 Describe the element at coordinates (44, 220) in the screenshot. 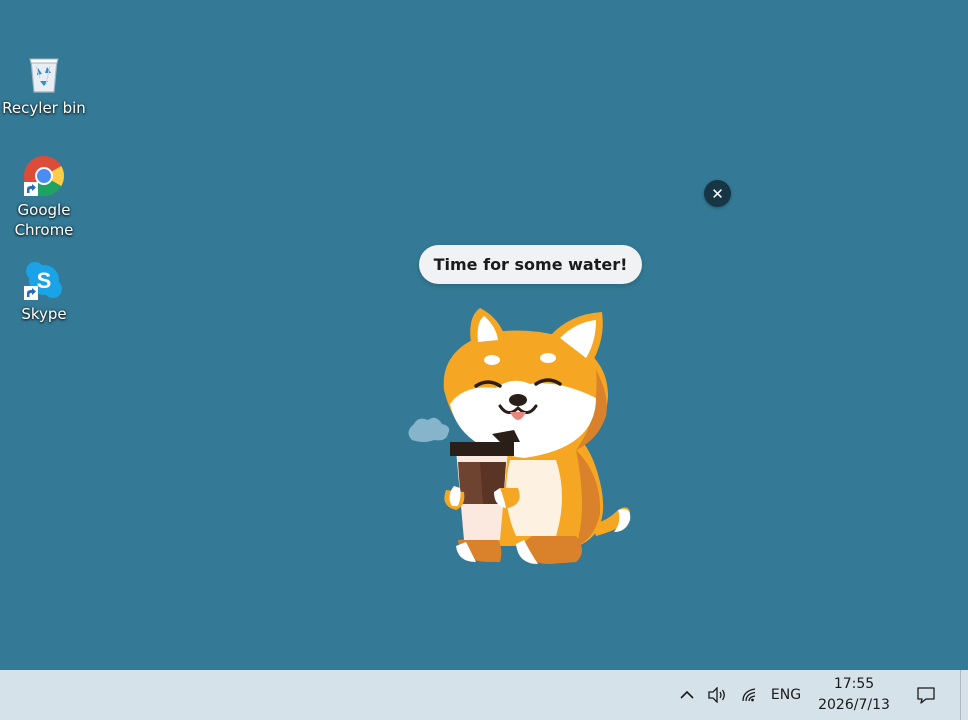

I see `chrome-label: Google Chrome` at that location.